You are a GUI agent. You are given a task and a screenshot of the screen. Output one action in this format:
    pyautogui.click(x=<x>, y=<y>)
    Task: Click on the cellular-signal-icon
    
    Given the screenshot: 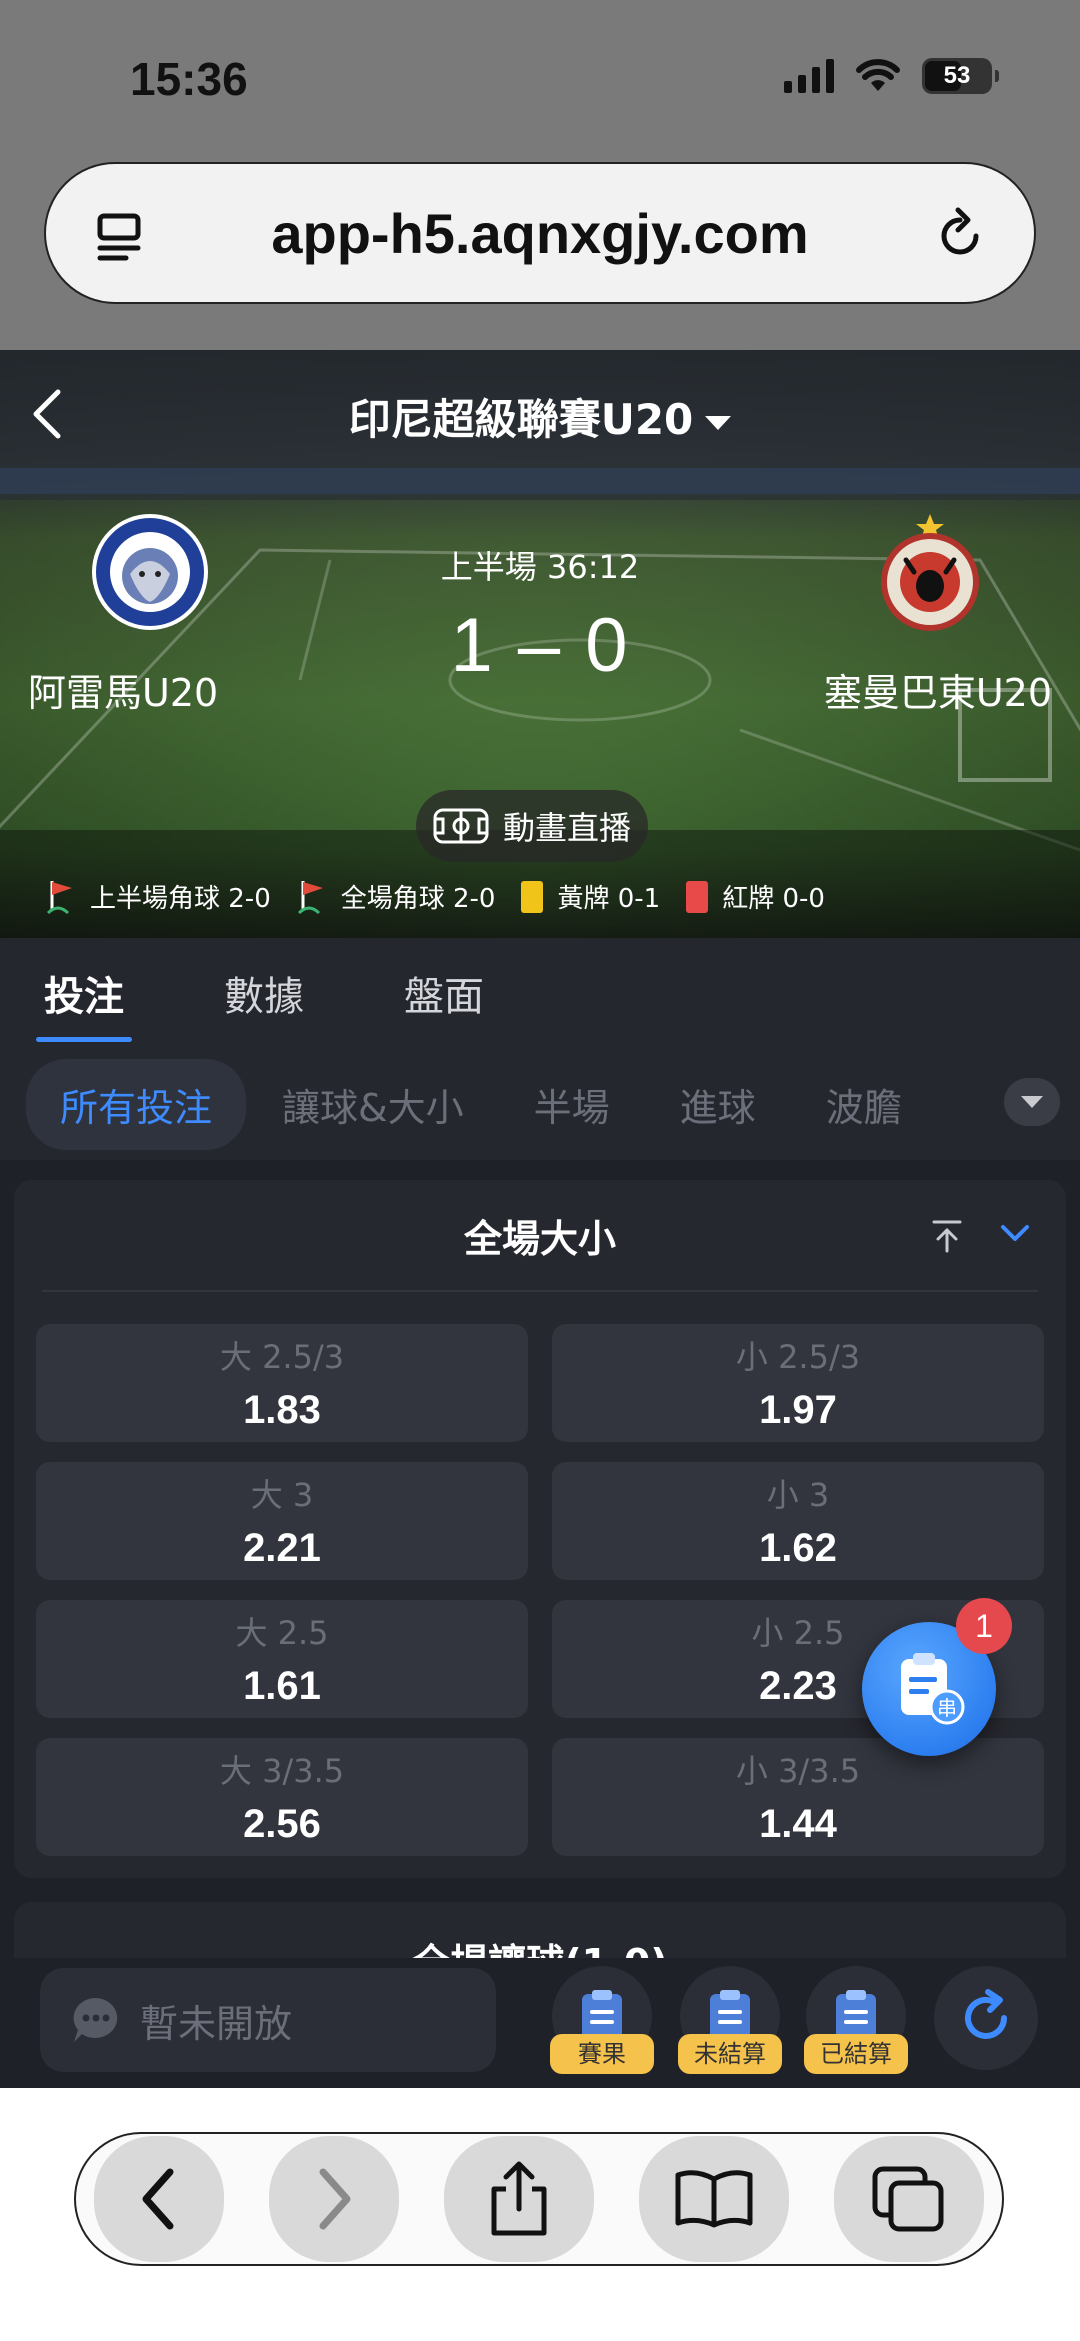 What is the action you would take?
    pyautogui.click(x=809, y=76)
    